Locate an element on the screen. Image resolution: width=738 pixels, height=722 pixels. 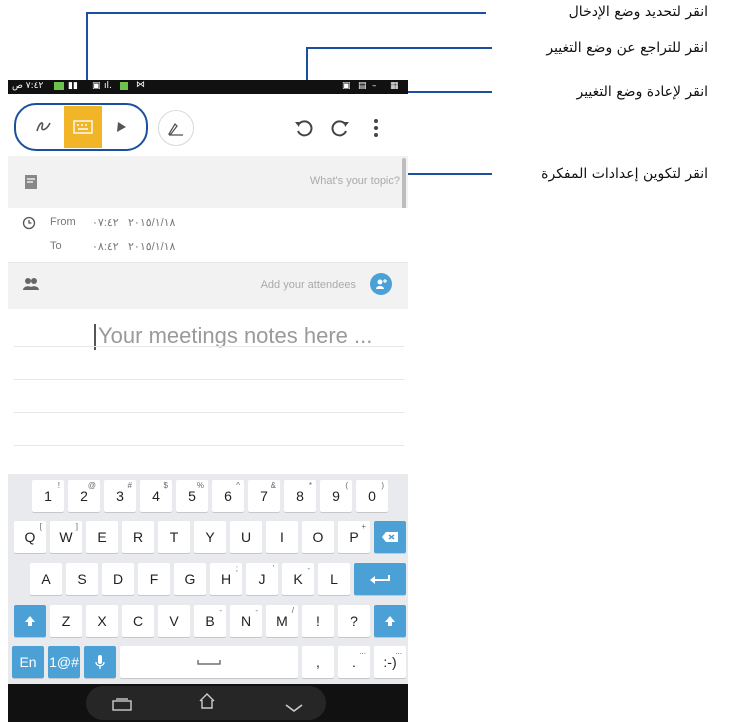
key-7: 7 & is located at coordinates (264, 496).